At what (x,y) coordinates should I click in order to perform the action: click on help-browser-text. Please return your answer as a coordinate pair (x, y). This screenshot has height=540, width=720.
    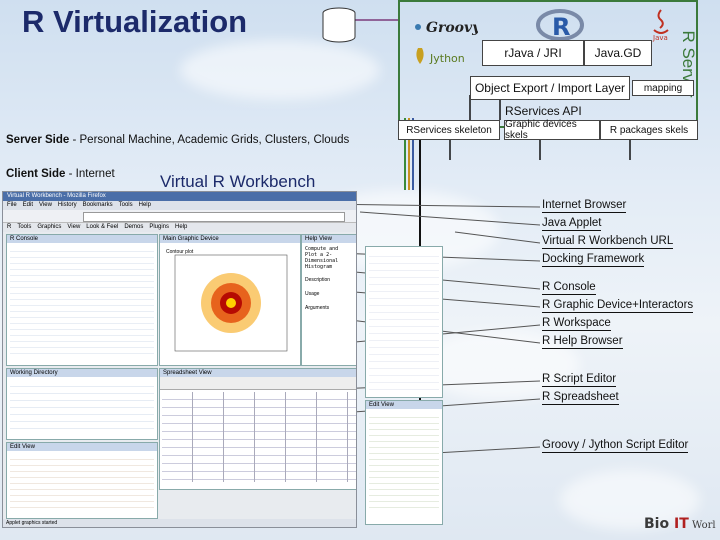
    Looking at the image, I should click on (404, 320).